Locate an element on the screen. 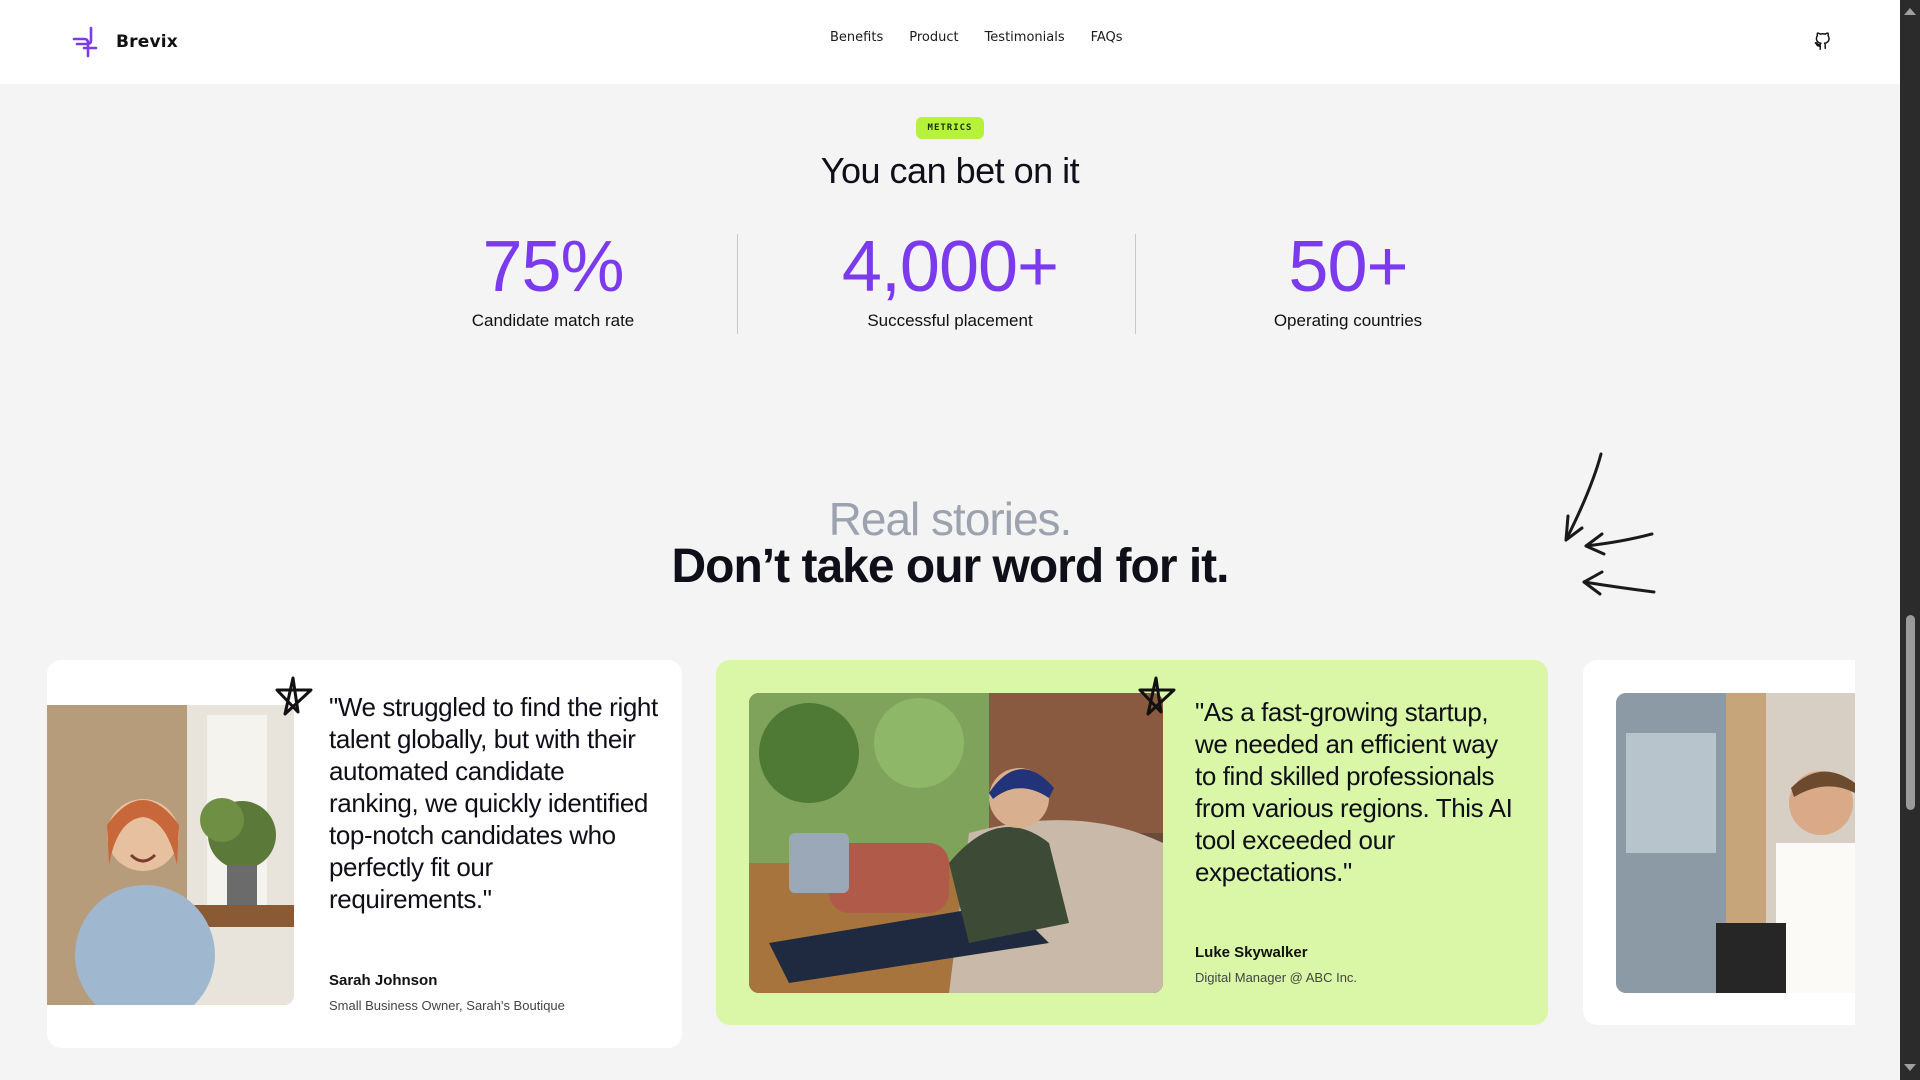  testimonial-role: Small Business Owner, Sarah's Boutique is located at coordinates (447, 1005).